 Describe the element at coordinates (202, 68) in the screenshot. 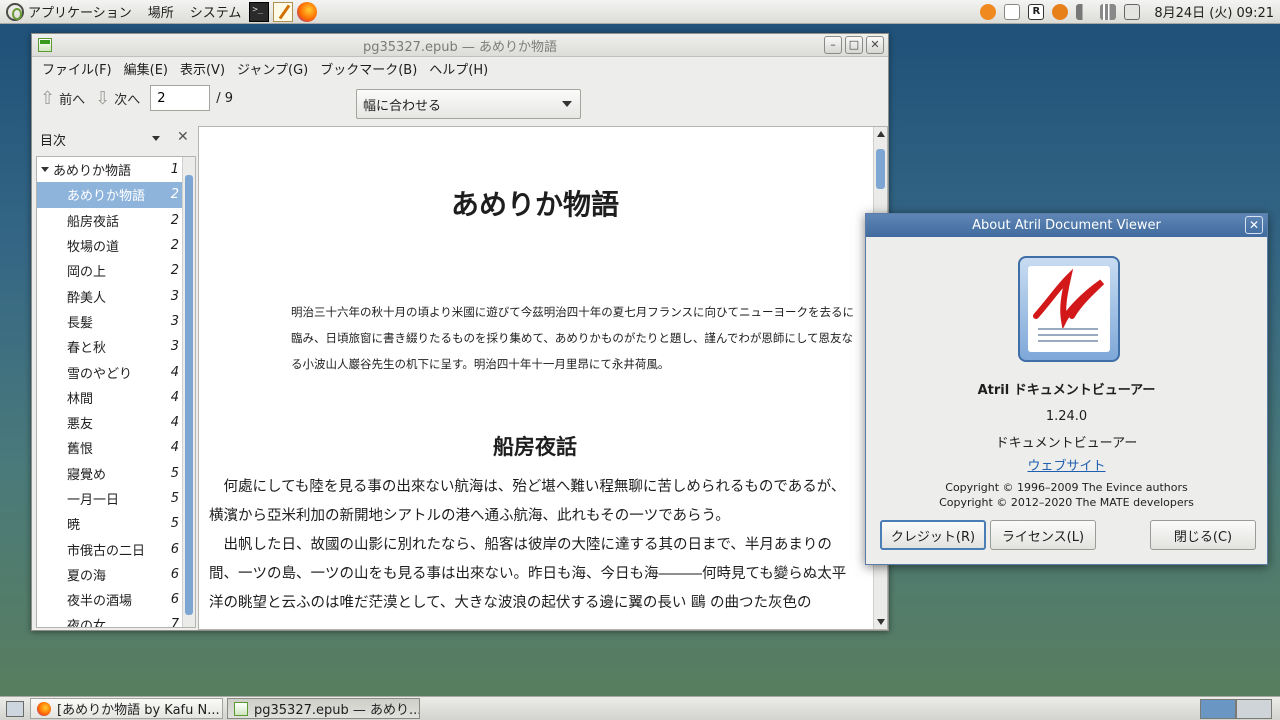

I see `menu-view: 表示(V)` at that location.